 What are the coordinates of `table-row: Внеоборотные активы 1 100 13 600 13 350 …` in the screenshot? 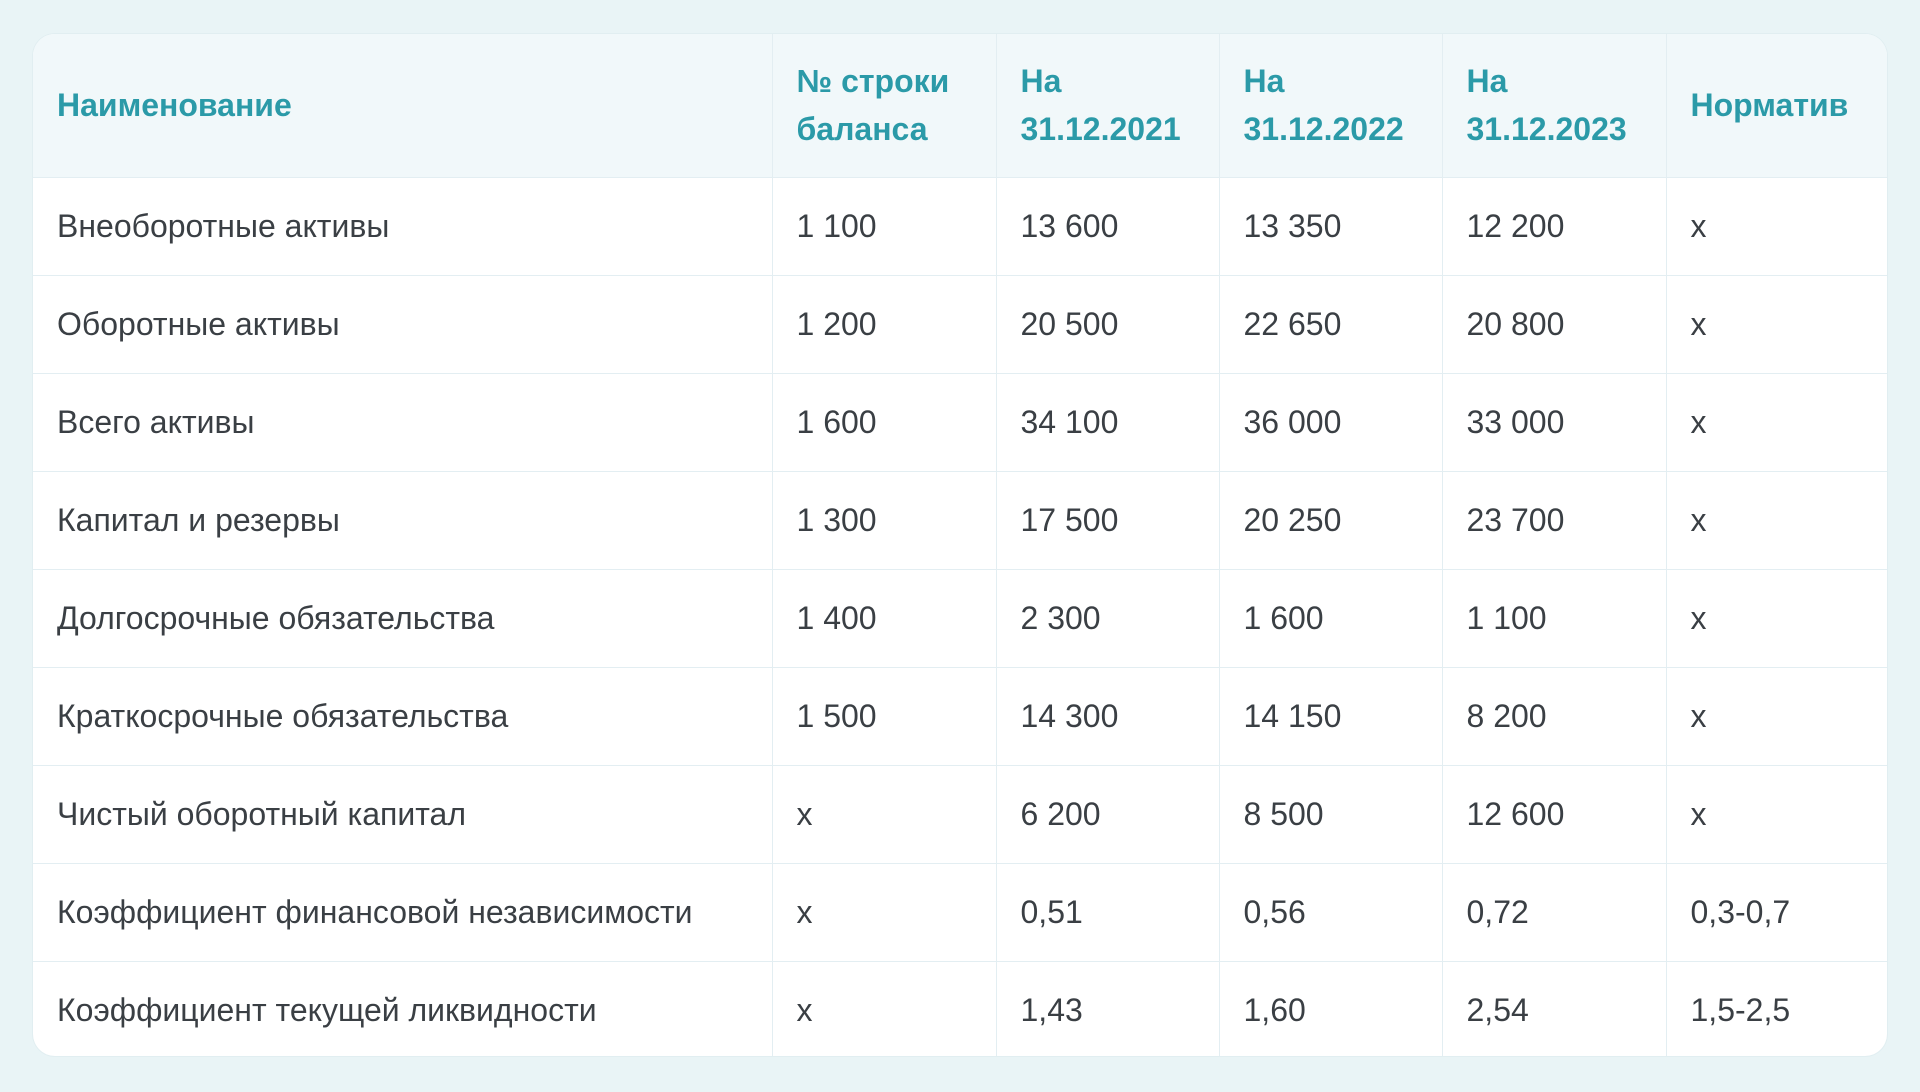 It's located at (960, 226).